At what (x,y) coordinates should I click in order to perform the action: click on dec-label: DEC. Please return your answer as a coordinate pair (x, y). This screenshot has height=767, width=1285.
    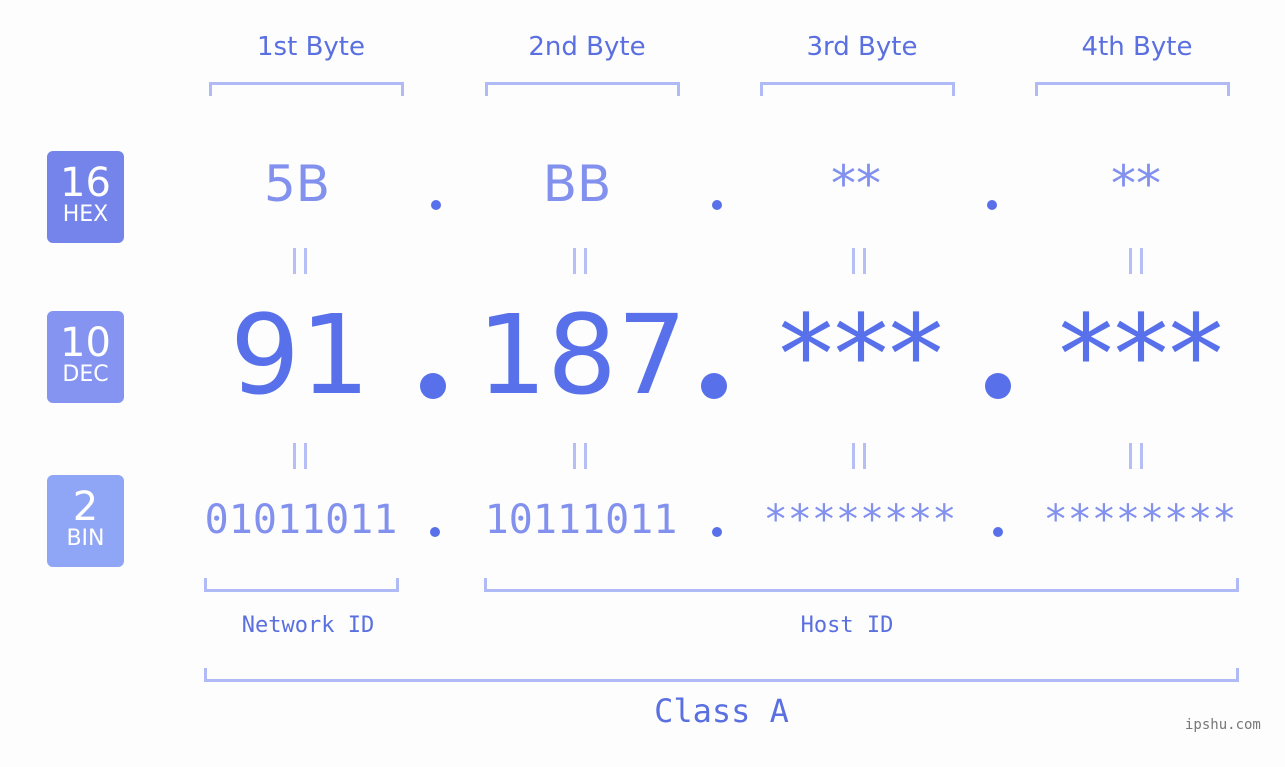
    Looking at the image, I should click on (85, 374).